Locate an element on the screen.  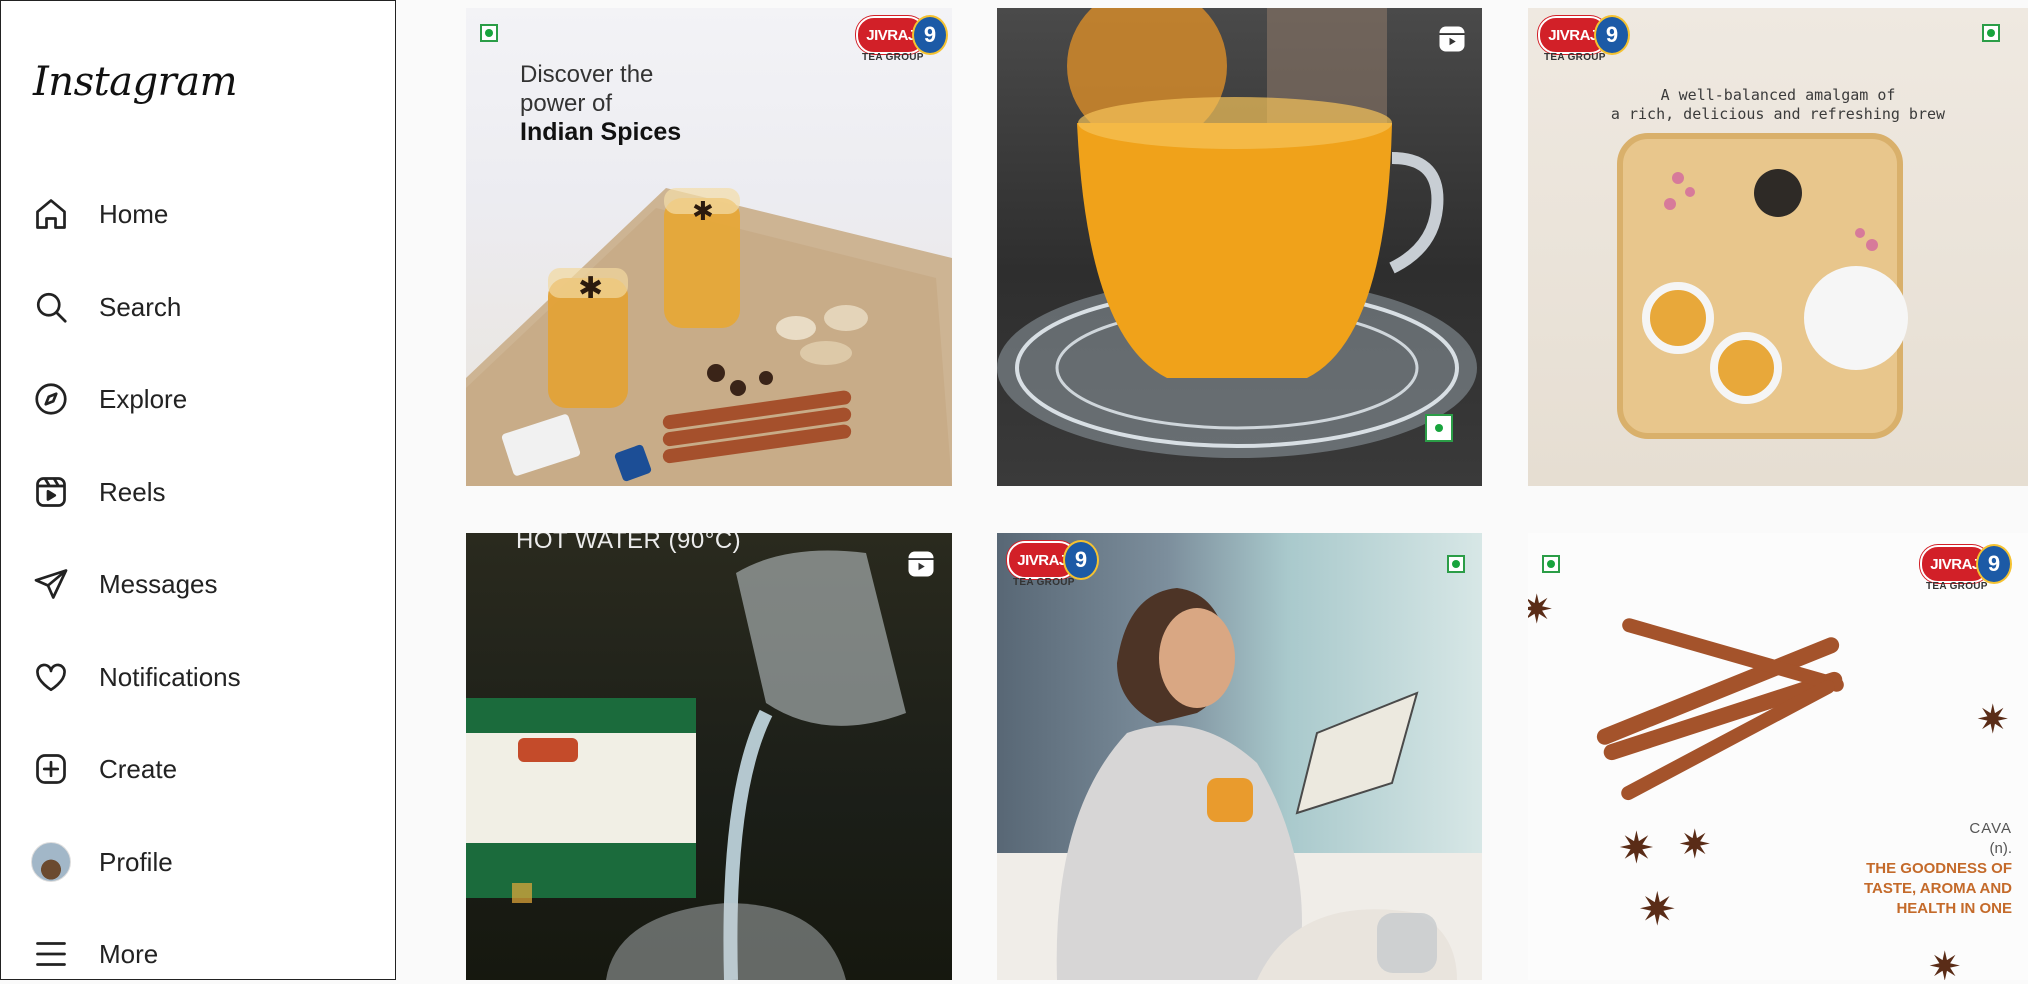
compass-icon is located at coordinates (51, 399).